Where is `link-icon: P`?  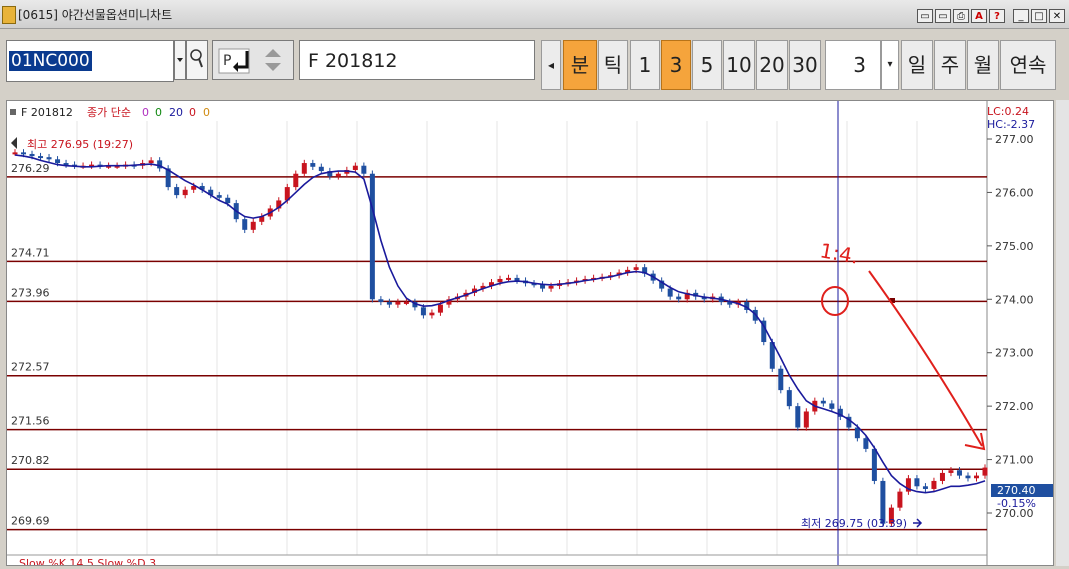
link-icon: P is located at coordinates (253, 60).